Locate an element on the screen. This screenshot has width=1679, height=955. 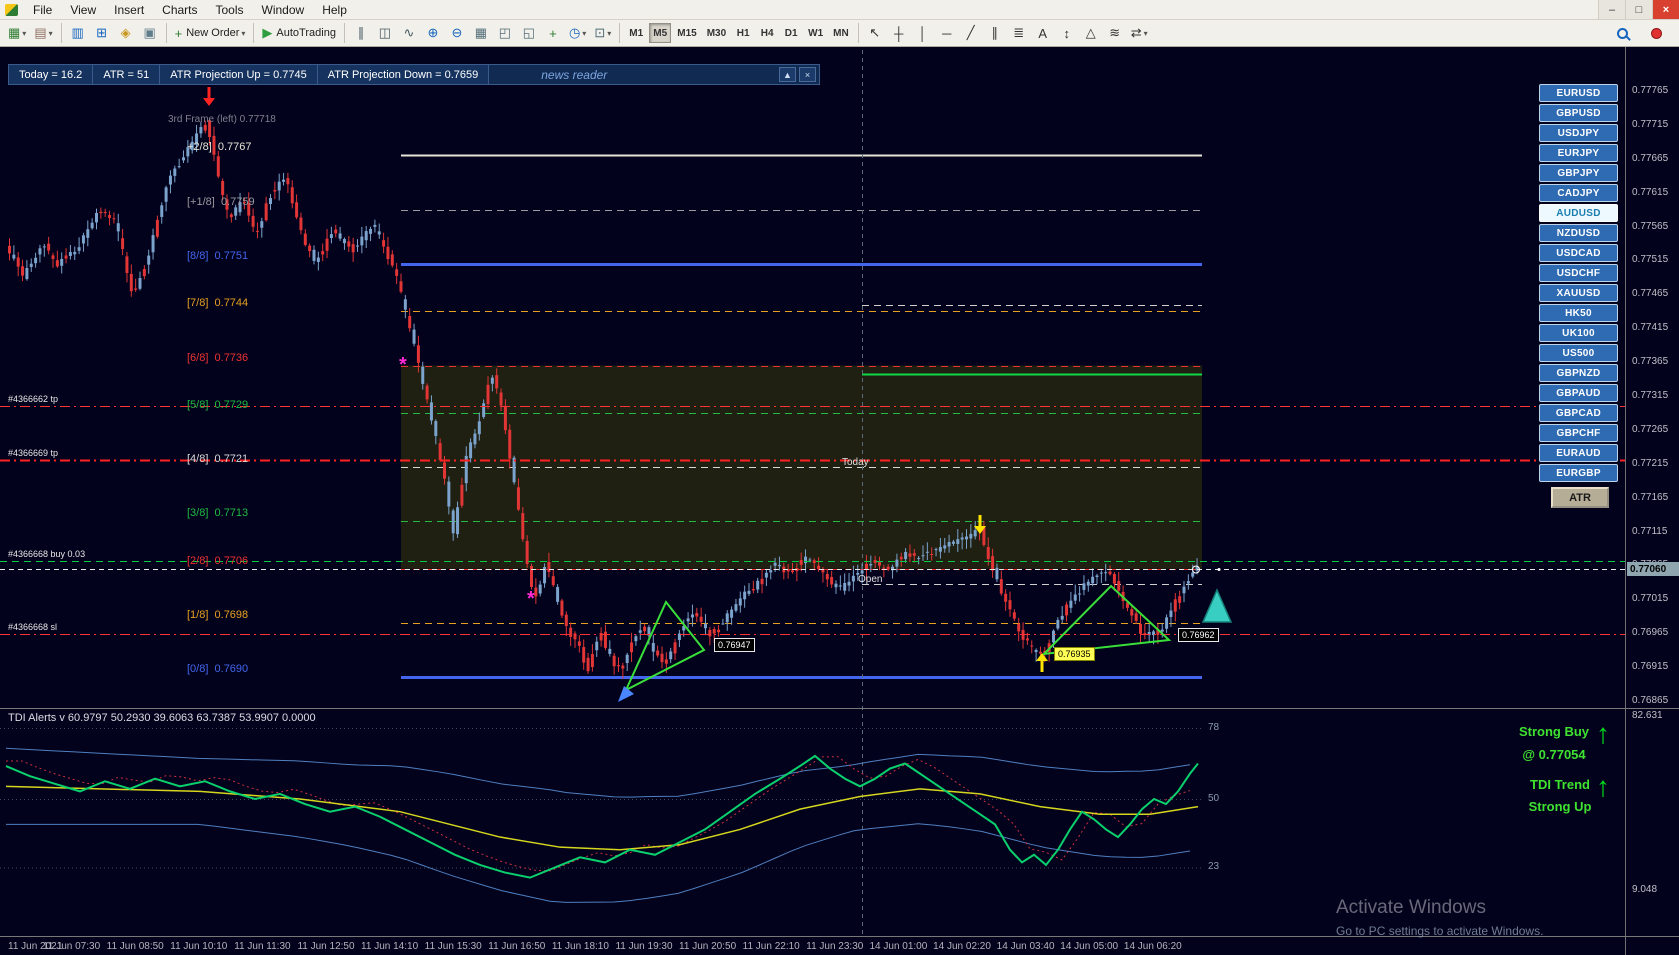
symbol-button-xauusd: XAUUSD is located at coordinates (1578, 293).